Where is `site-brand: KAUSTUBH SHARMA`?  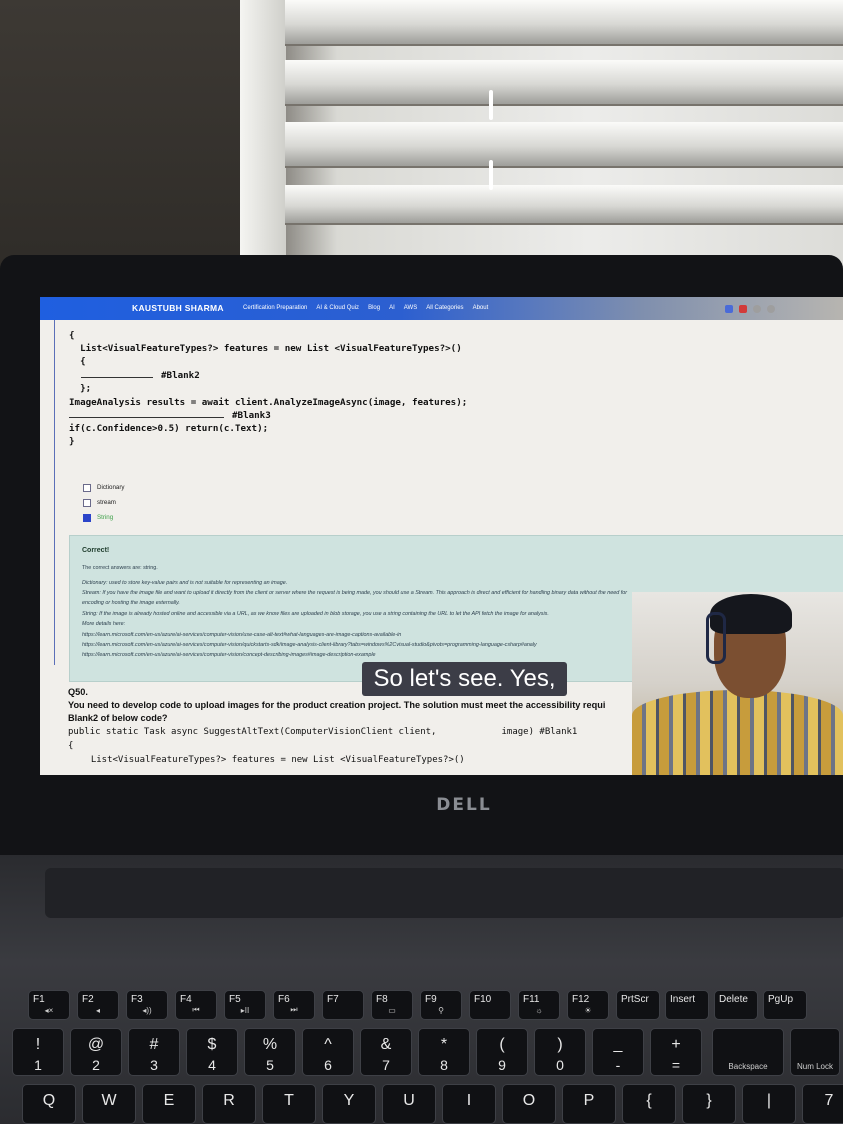
site-brand: KAUSTUBH SHARMA is located at coordinates (178, 308).